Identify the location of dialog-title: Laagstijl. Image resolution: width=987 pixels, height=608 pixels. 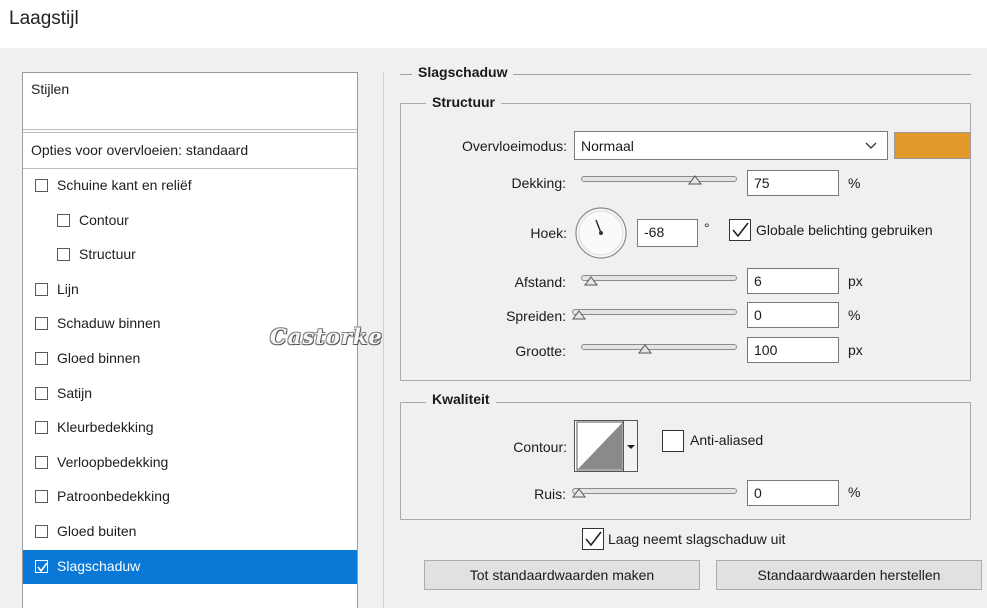
(44, 18).